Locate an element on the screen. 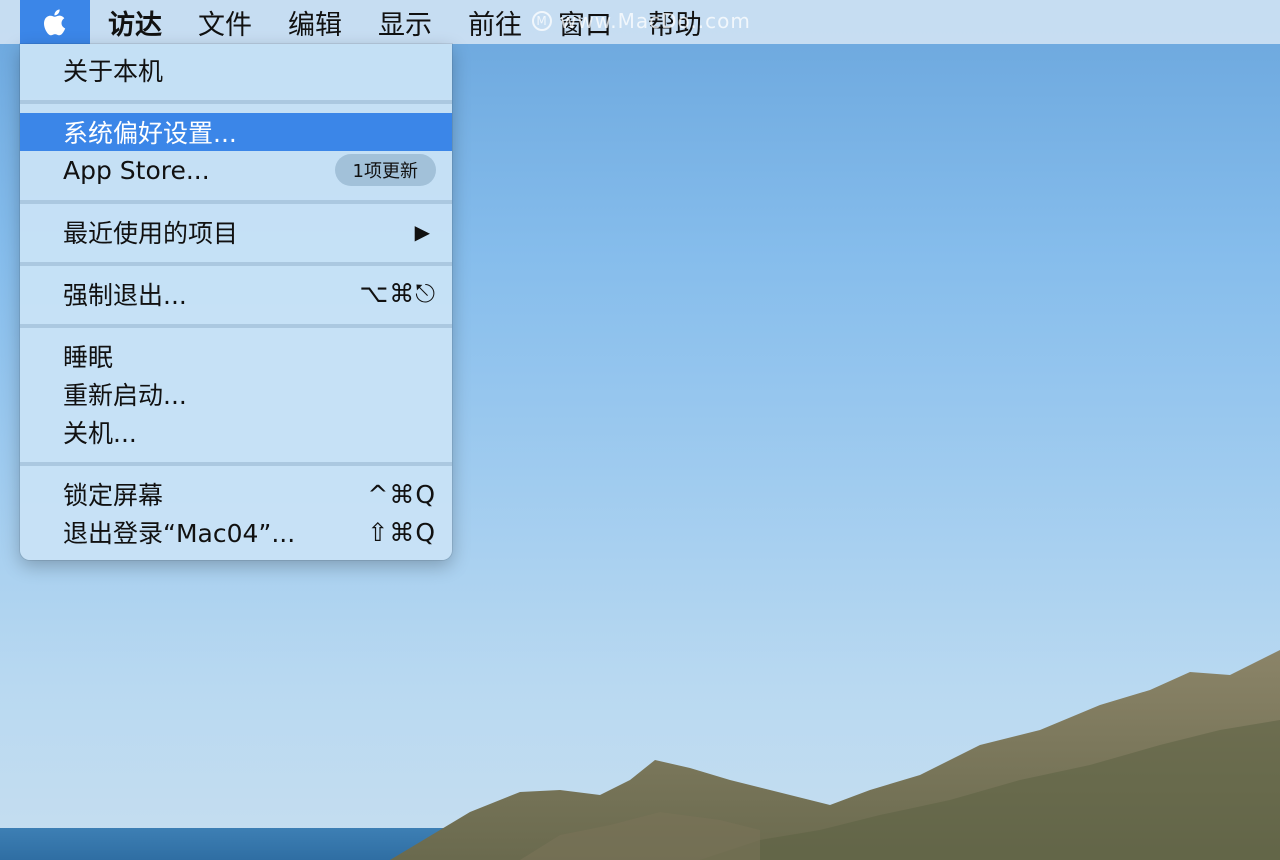 Image resolution: width=1280 pixels, height=860 pixels. submenu-arrow-icon: ▶ is located at coordinates (422, 232).